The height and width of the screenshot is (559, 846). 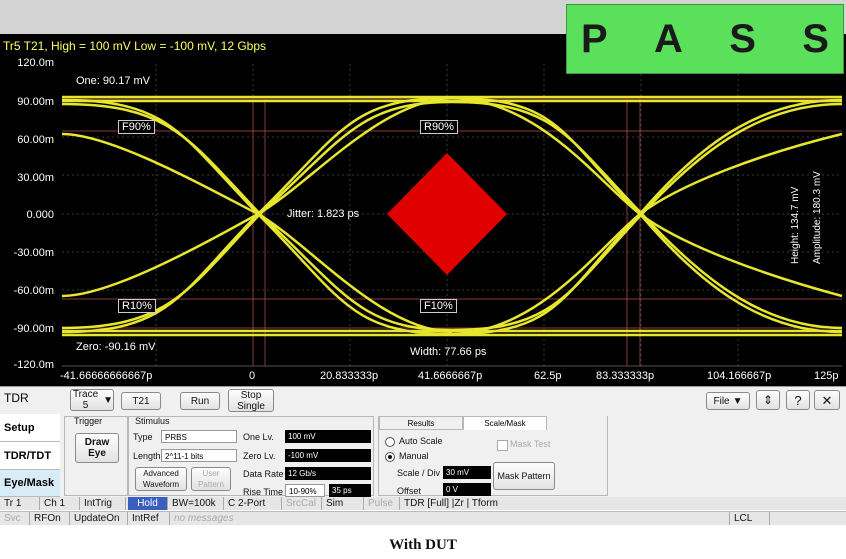 What do you see at coordinates (349, 376) in the screenshot?
I see `x-tick-label: 20.833333p` at bounding box center [349, 376].